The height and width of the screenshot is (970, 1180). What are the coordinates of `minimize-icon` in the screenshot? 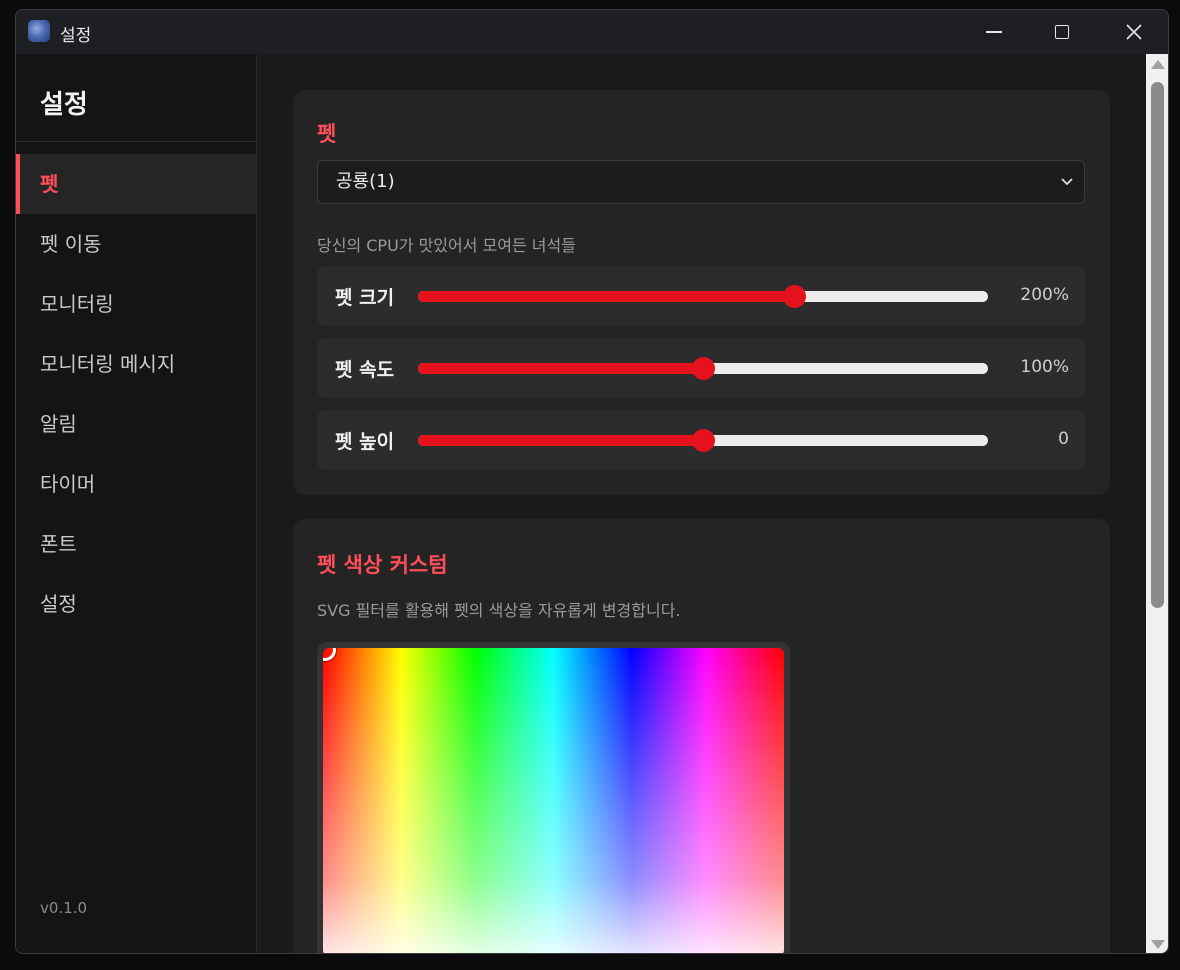 It's located at (994, 32).